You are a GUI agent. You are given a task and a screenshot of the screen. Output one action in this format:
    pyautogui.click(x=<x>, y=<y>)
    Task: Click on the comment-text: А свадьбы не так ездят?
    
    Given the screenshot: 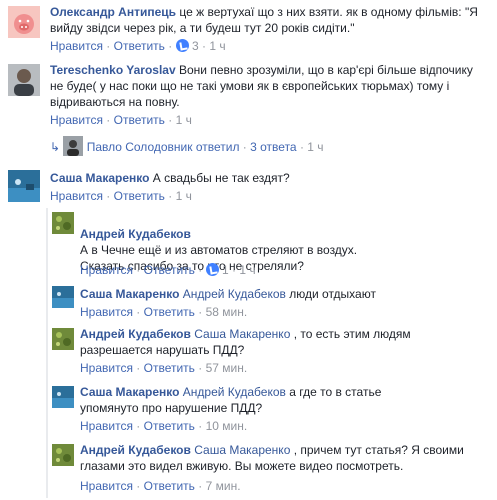 What is the action you would take?
    pyautogui.click(x=221, y=178)
    